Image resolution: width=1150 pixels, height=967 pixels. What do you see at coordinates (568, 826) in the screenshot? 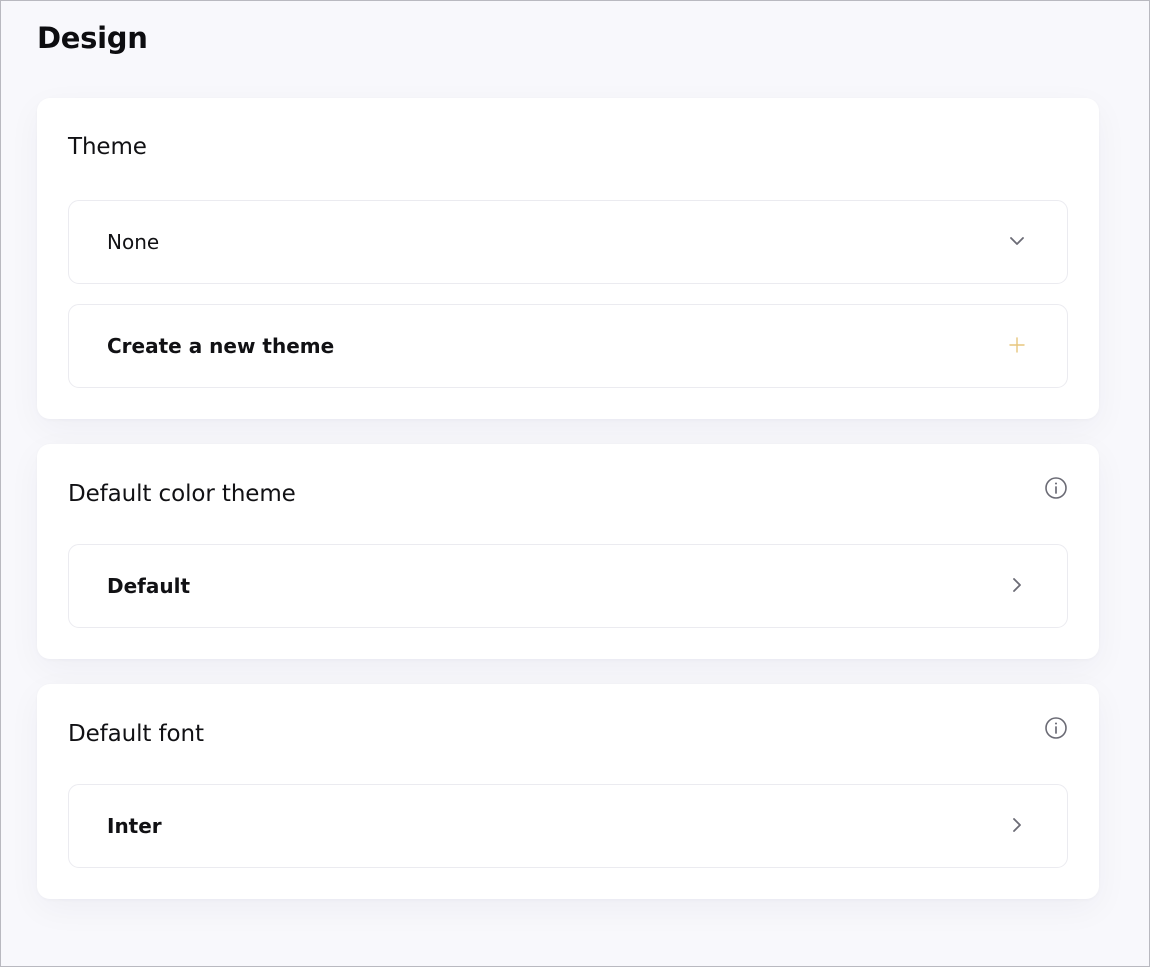
I see `default-font-row: Inter` at bounding box center [568, 826].